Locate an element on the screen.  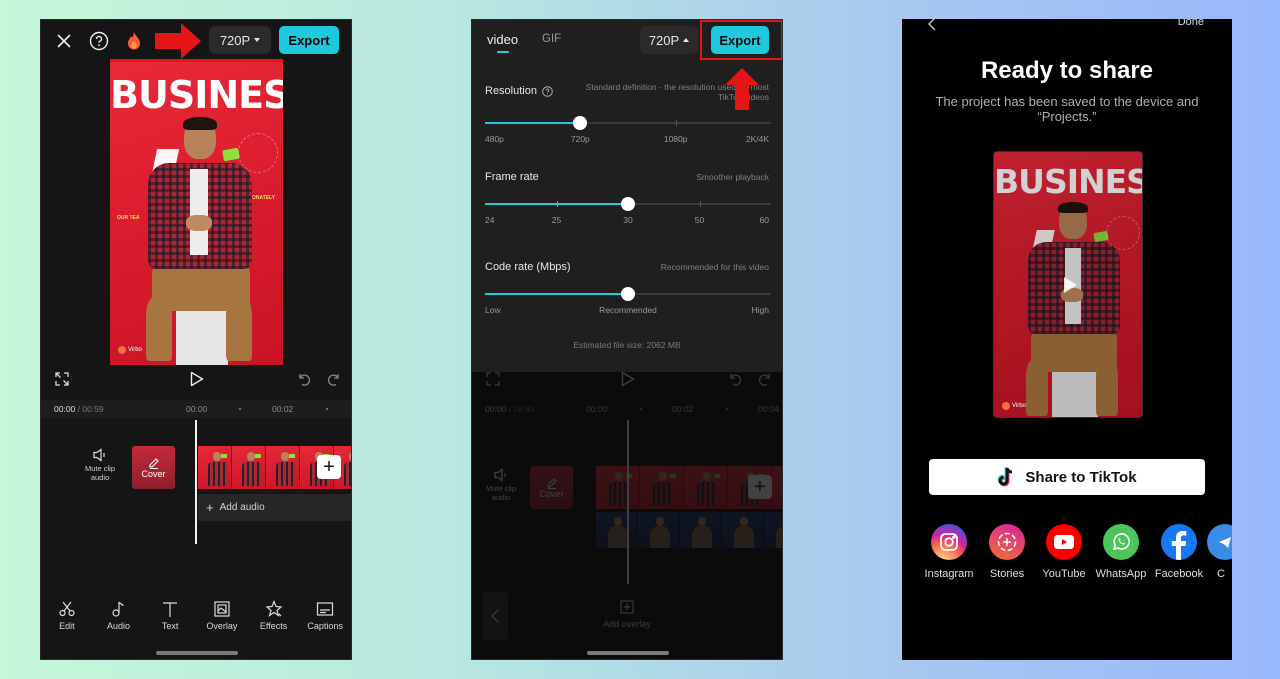
done-button: Done is located at coordinates (1191, 23).